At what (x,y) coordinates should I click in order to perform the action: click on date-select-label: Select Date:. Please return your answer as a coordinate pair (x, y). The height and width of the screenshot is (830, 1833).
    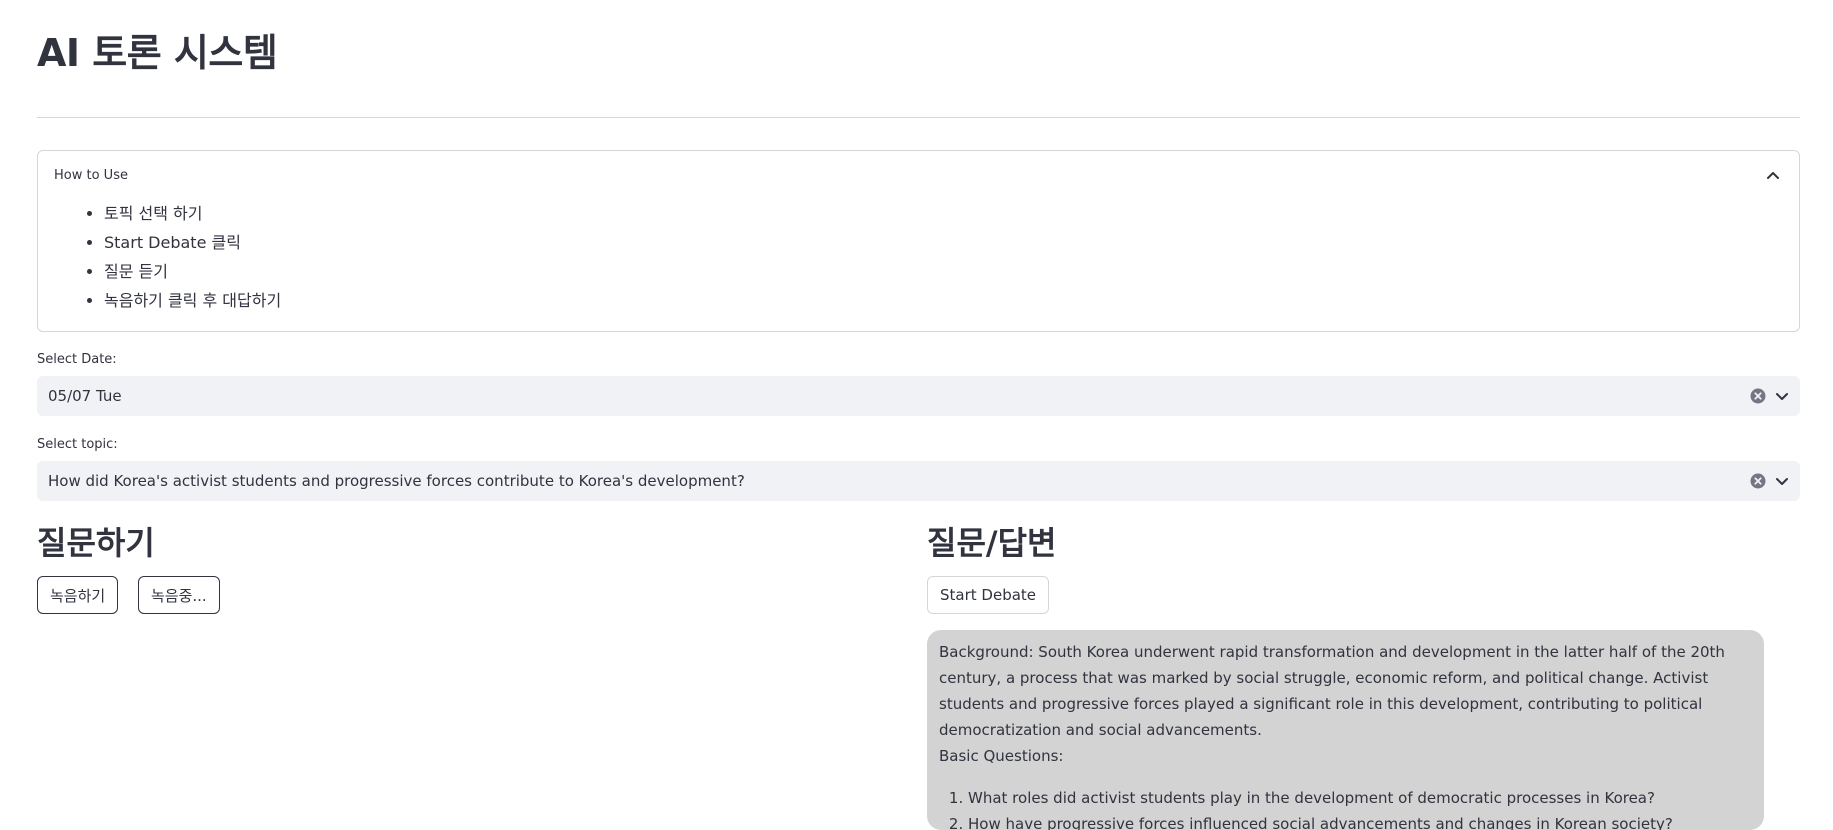
    Looking at the image, I should click on (77, 359).